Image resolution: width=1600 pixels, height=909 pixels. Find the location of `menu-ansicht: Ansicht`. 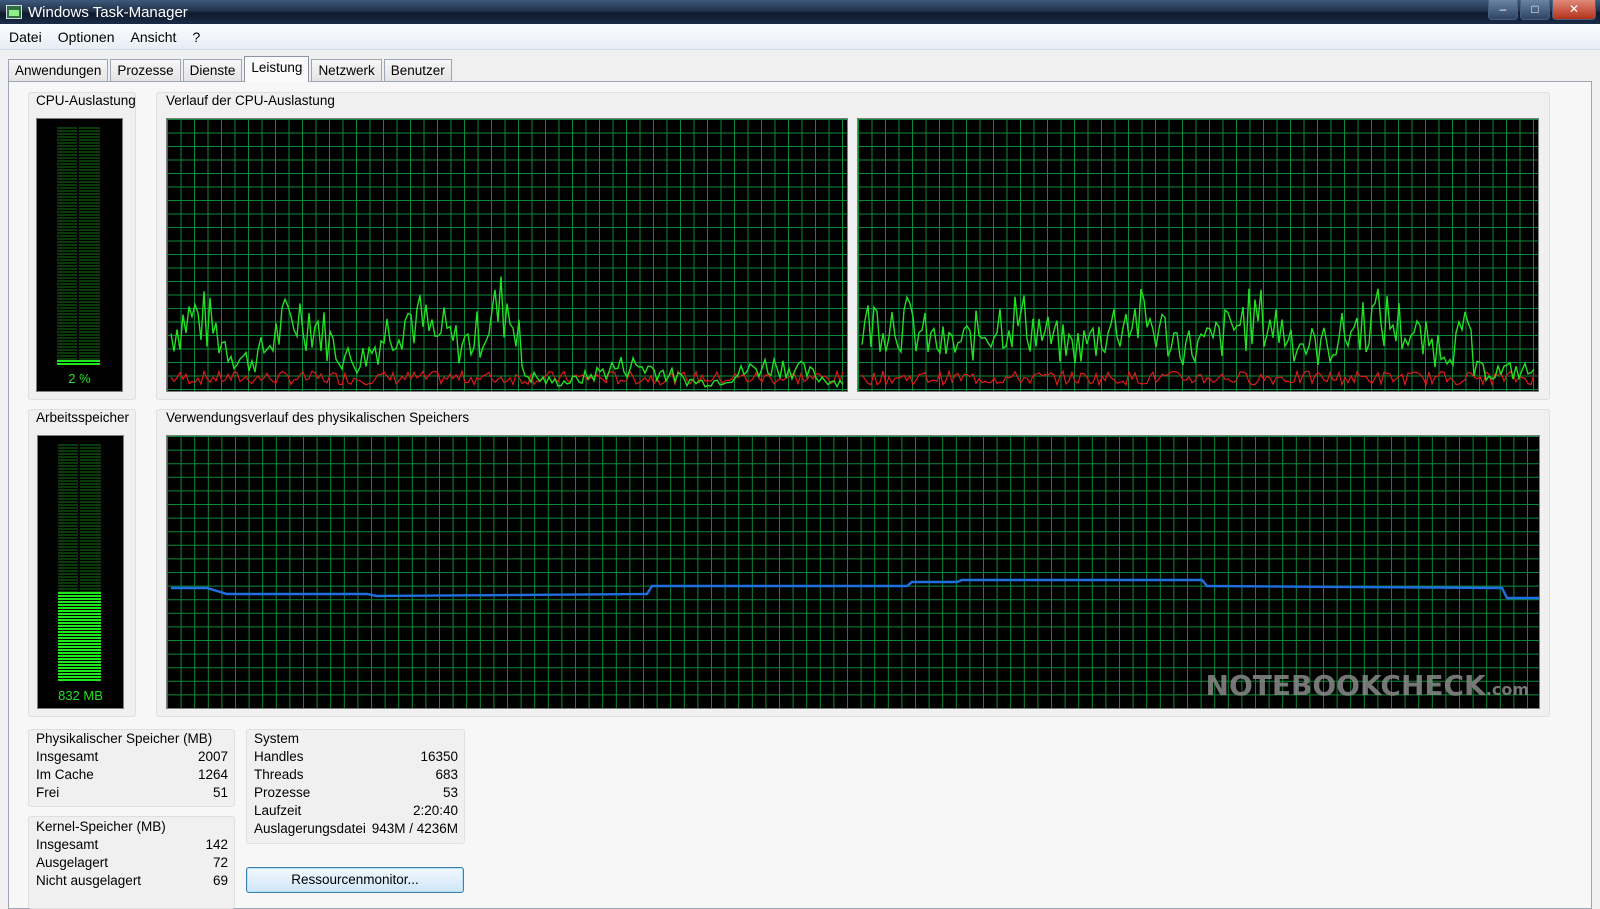

menu-ansicht: Ansicht is located at coordinates (154, 37).